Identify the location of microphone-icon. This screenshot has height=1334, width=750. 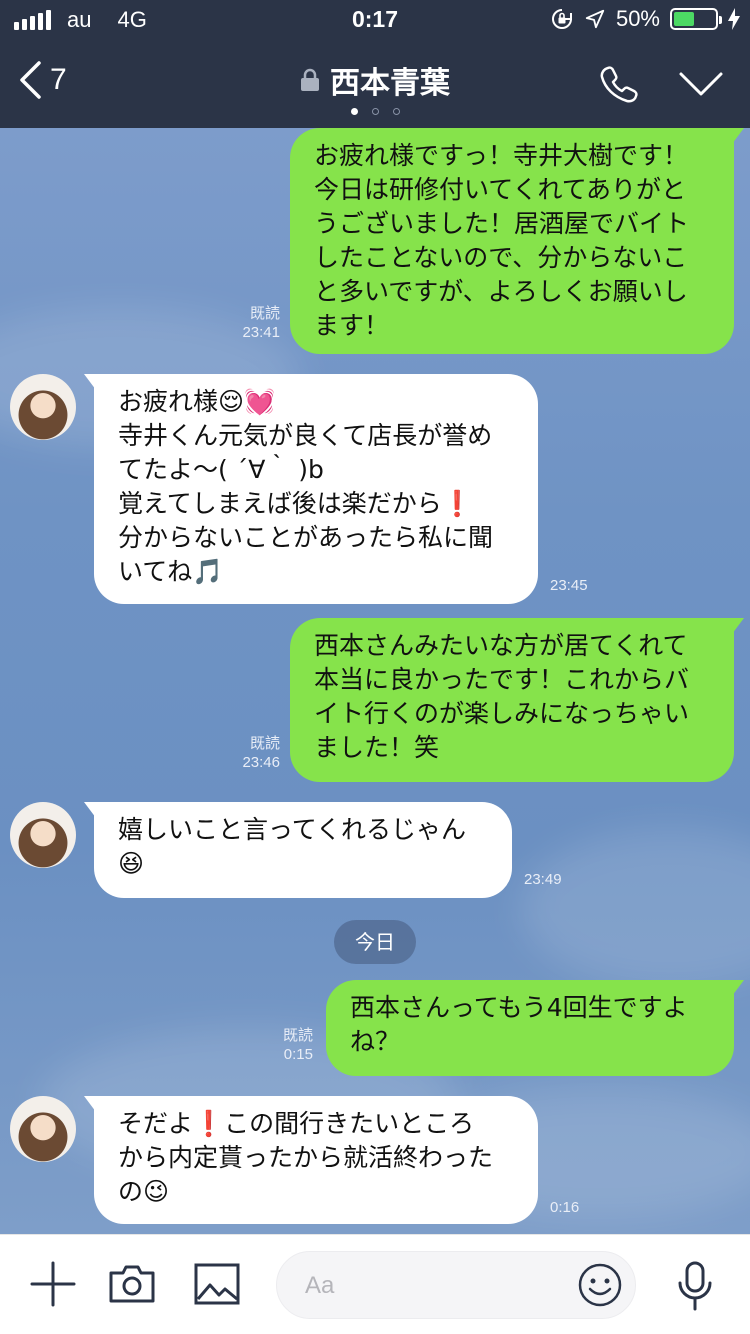
(695, 1286).